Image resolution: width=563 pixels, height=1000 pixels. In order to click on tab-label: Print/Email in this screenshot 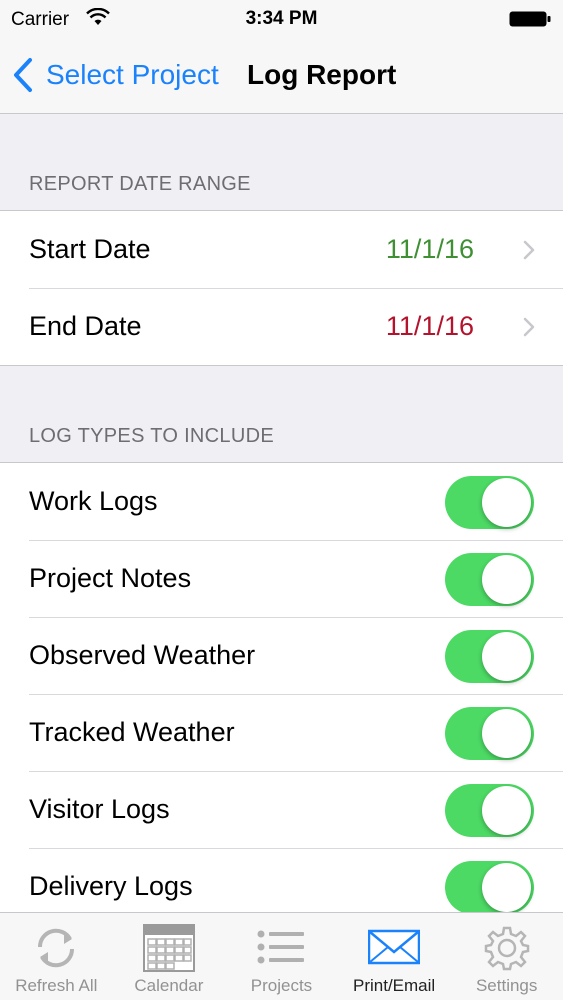, I will do `click(394, 985)`.